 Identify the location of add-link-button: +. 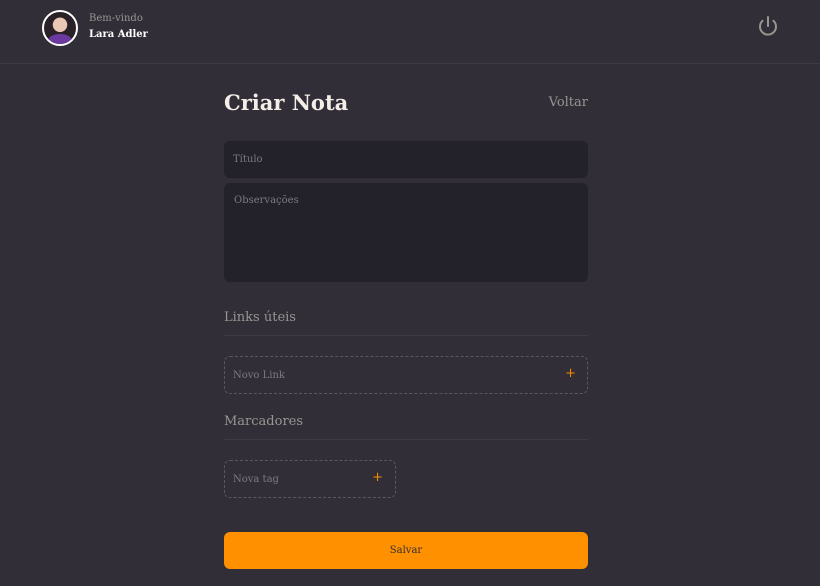
(570, 374).